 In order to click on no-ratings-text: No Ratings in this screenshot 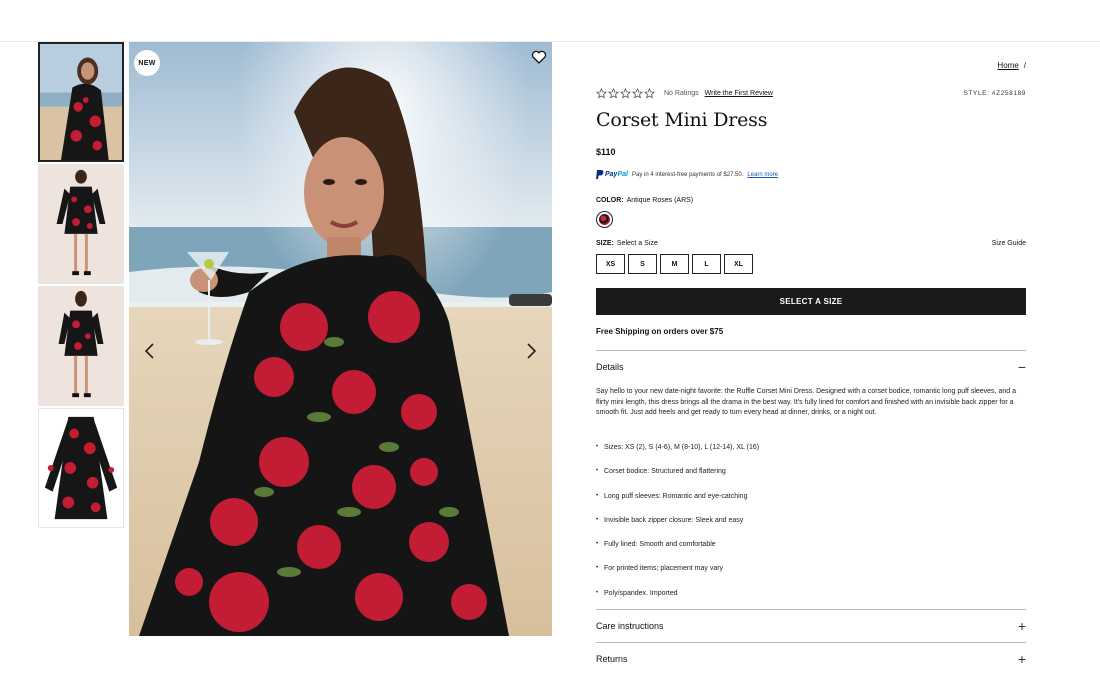, I will do `click(681, 93)`.